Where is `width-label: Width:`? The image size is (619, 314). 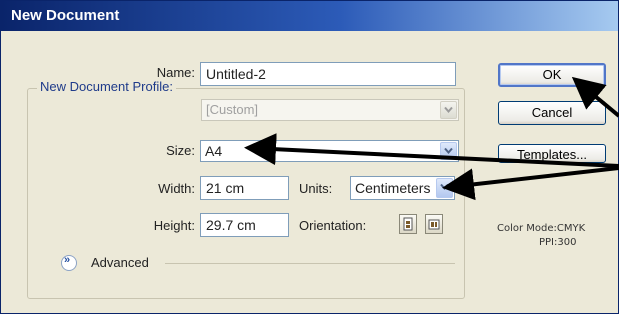 width-label: Width: is located at coordinates (176, 188).